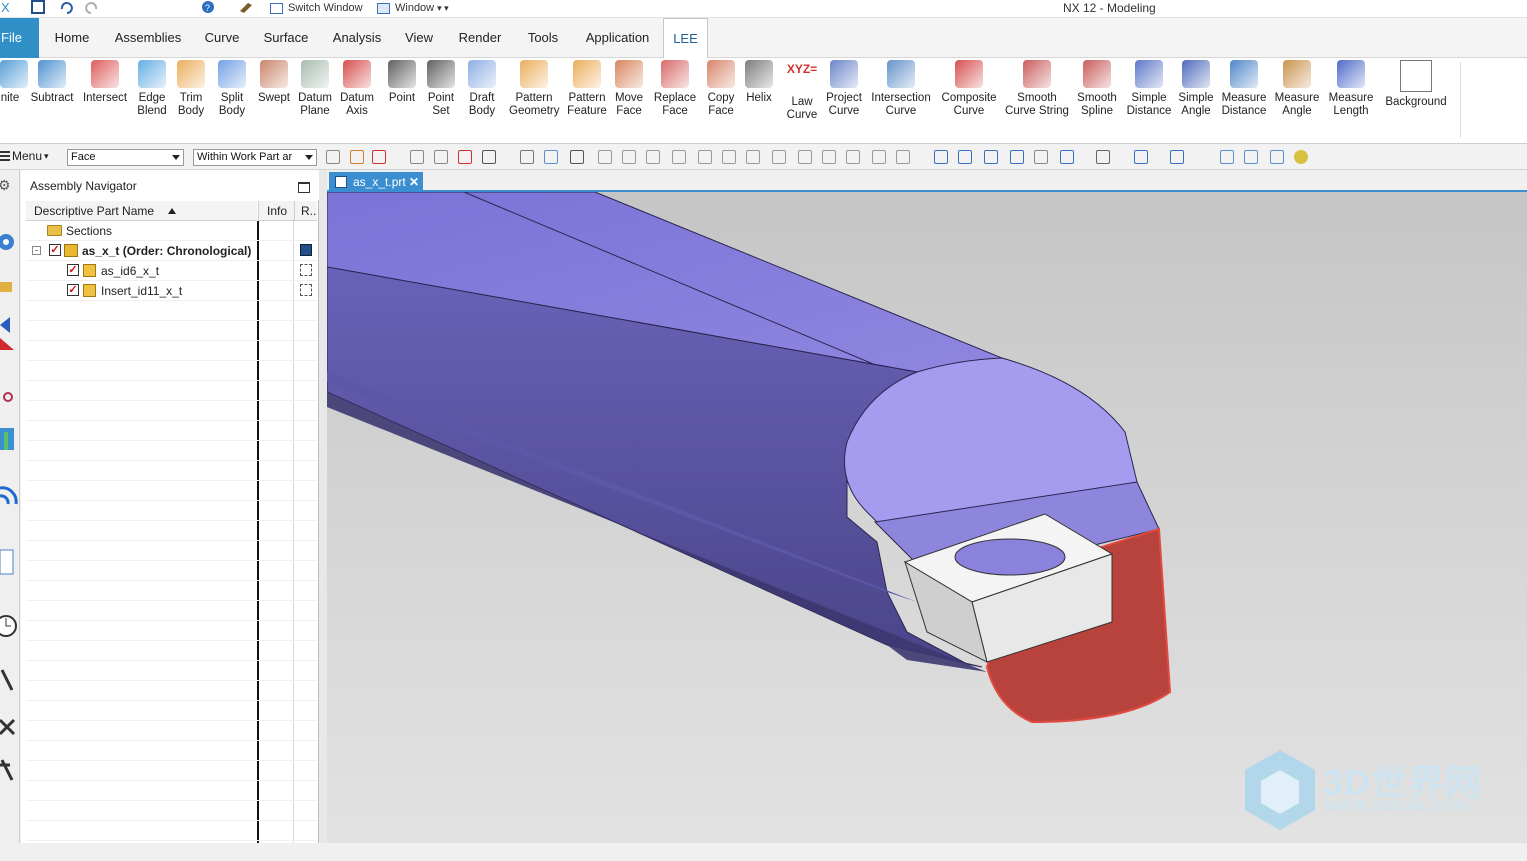  Describe the element at coordinates (1149, 89) in the screenshot. I see `ribbon-button-simple-distance: Simple Distance` at that location.